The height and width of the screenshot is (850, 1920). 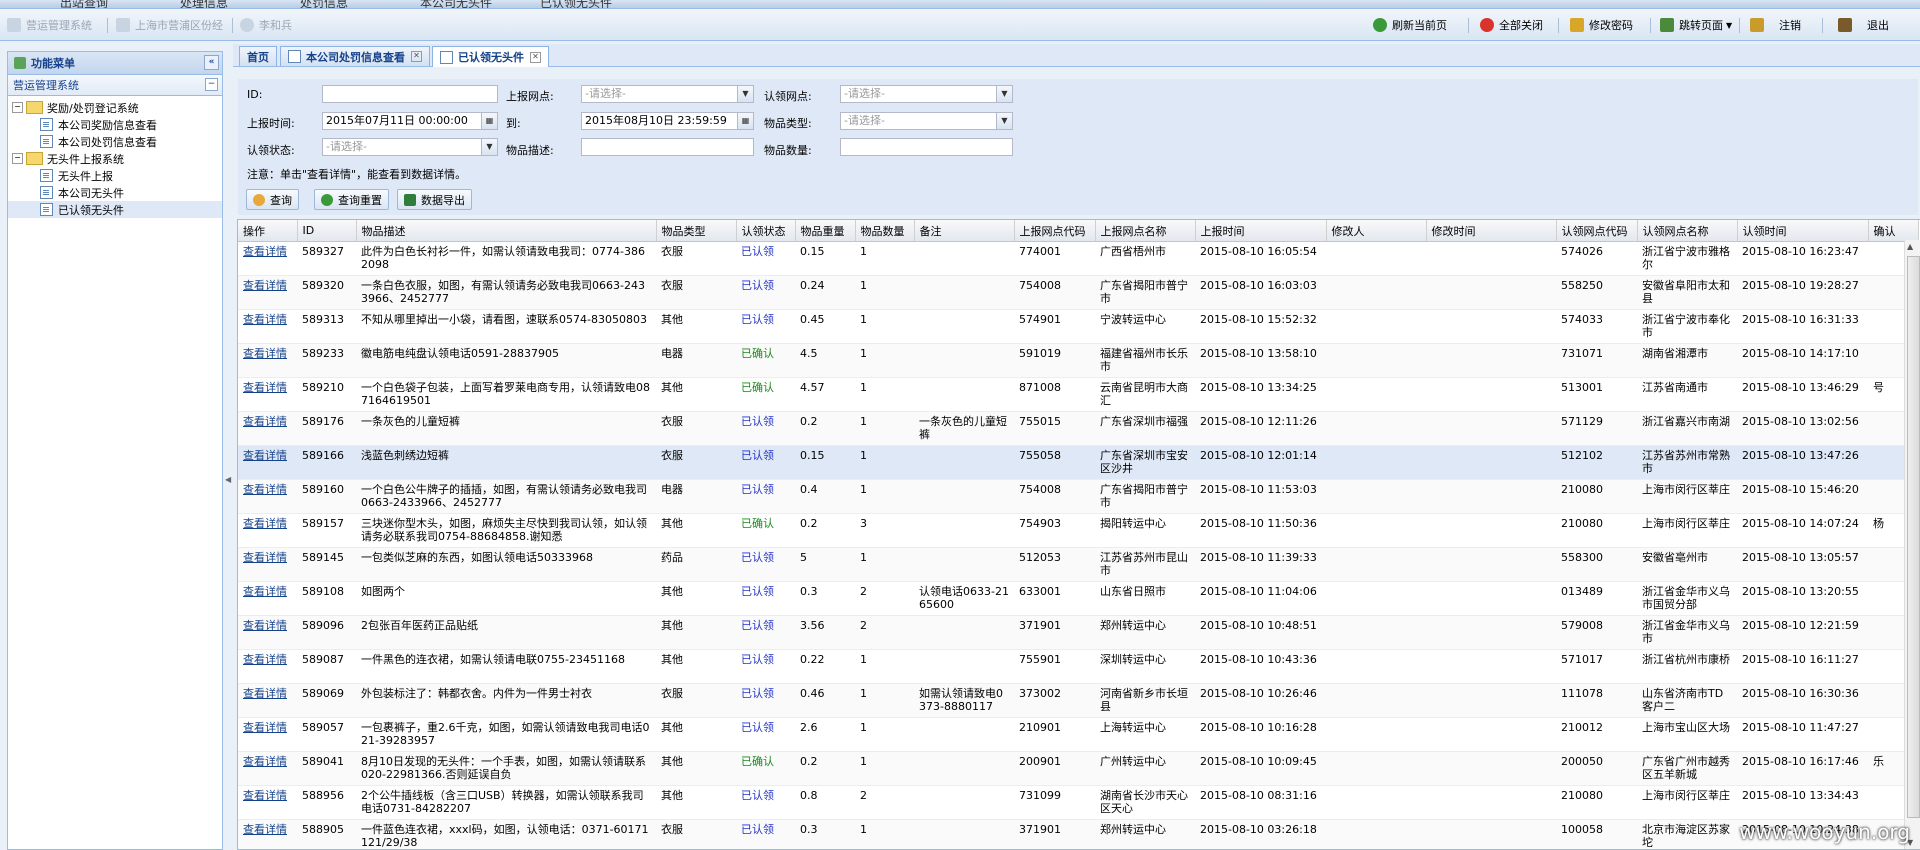 I want to click on tab-penalty-info: 本公司处罚信息查看✕, so click(x=355, y=56).